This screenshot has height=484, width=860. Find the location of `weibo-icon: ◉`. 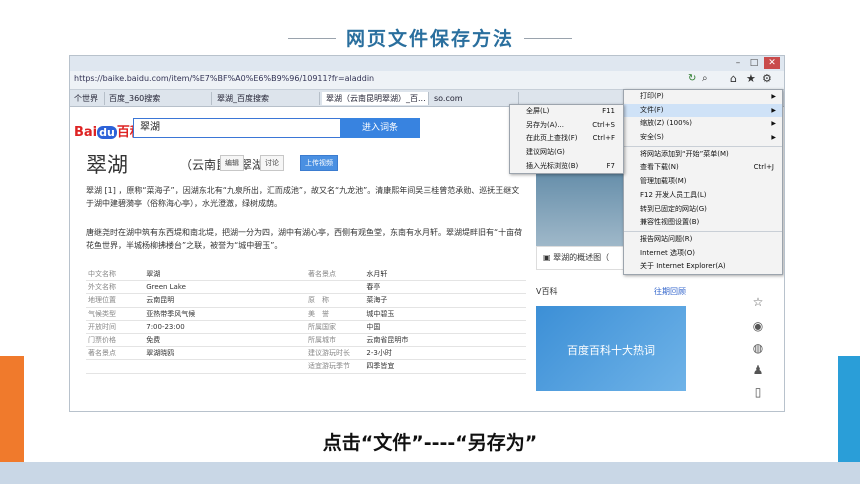

weibo-icon: ◉ is located at coordinates (758, 326).